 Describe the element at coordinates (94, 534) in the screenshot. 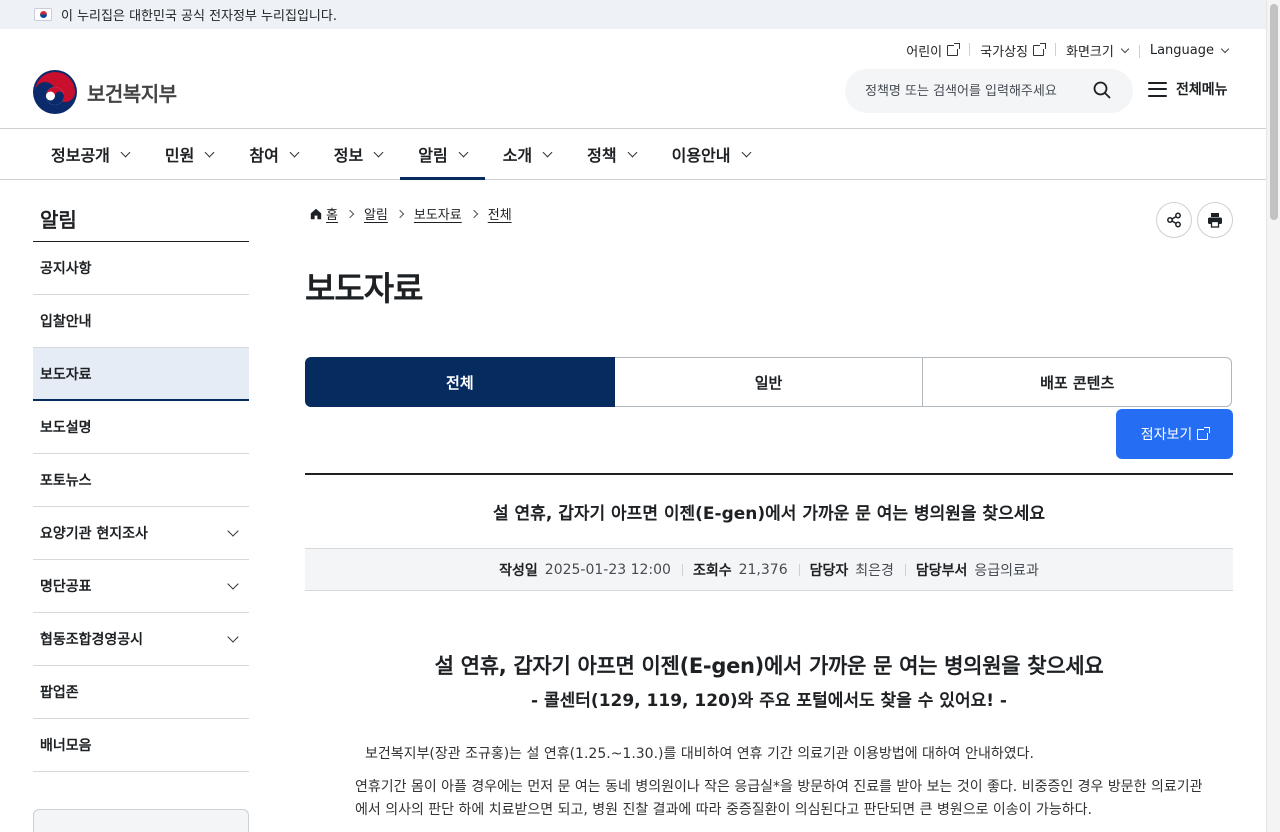

I see `side-nav-label: 요양기관 현지조사` at that location.